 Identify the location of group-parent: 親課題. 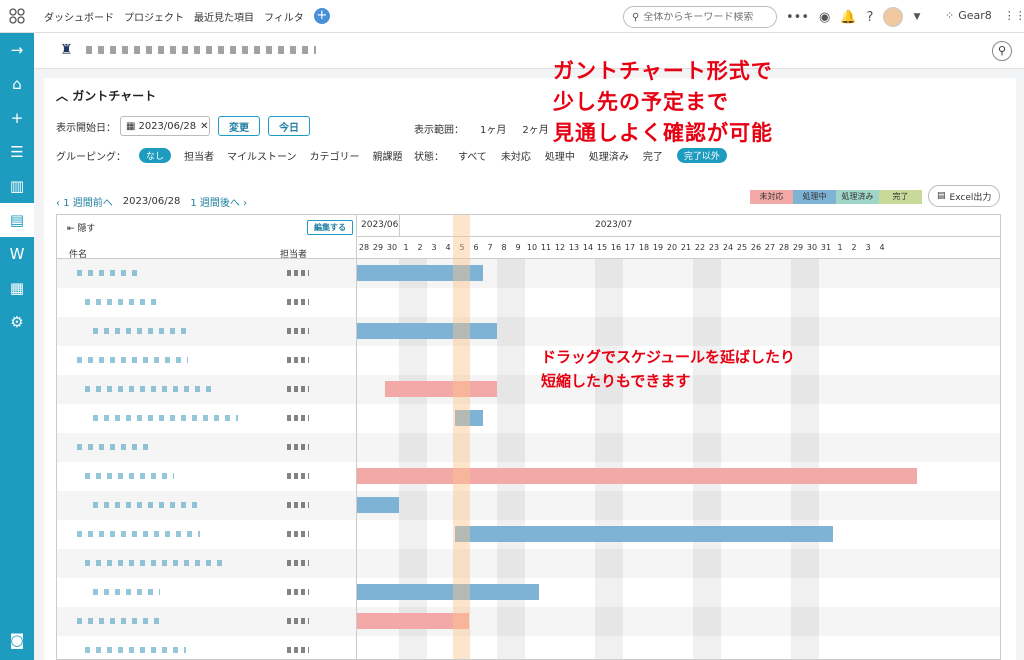
(388, 155).